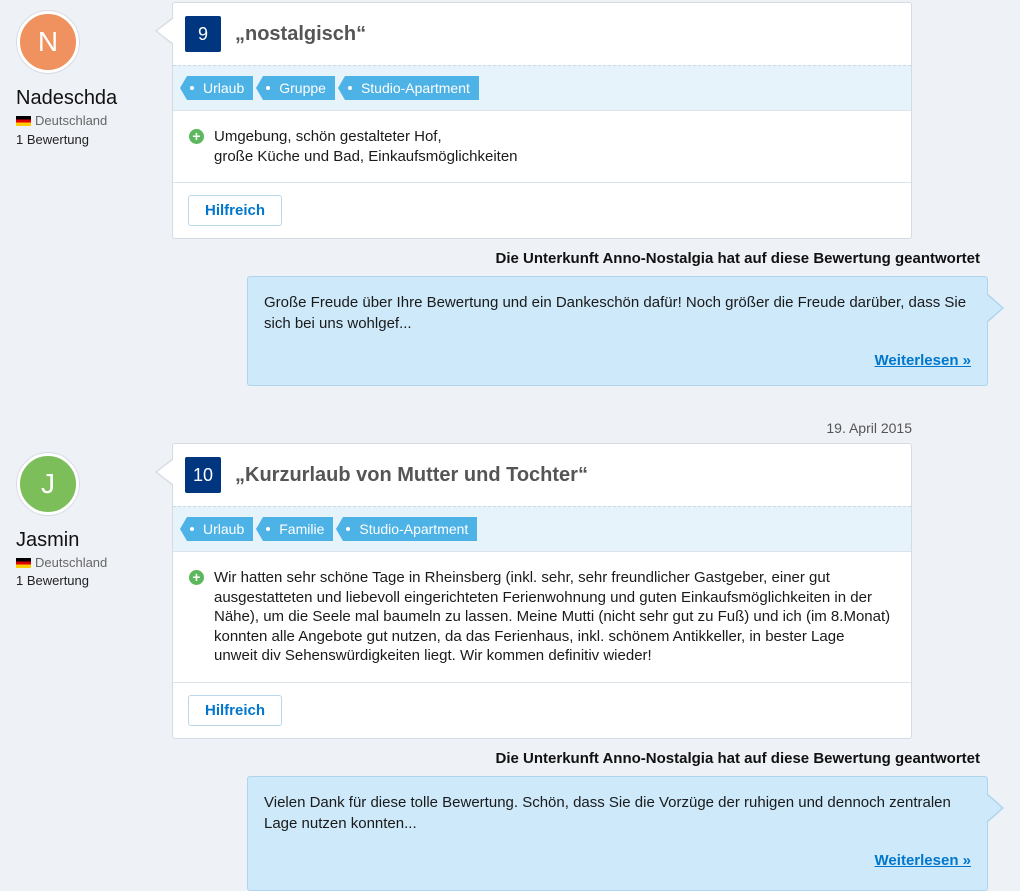 The height and width of the screenshot is (891, 1020). What do you see at coordinates (869, 428) in the screenshot?
I see `review-date: 19. April 2015` at bounding box center [869, 428].